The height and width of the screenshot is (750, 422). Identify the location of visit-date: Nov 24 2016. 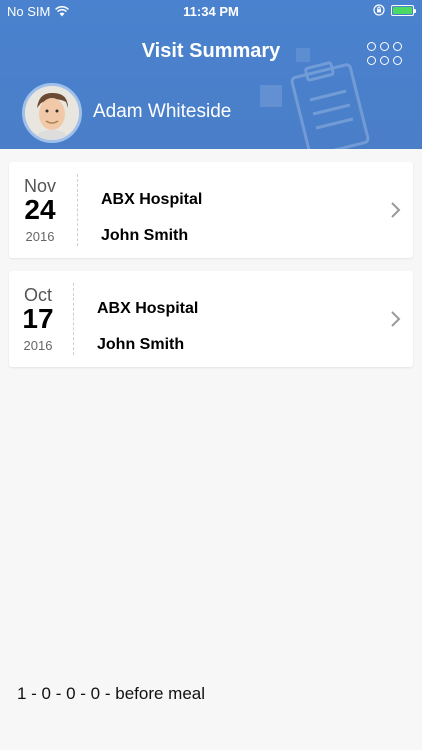
(40, 210).